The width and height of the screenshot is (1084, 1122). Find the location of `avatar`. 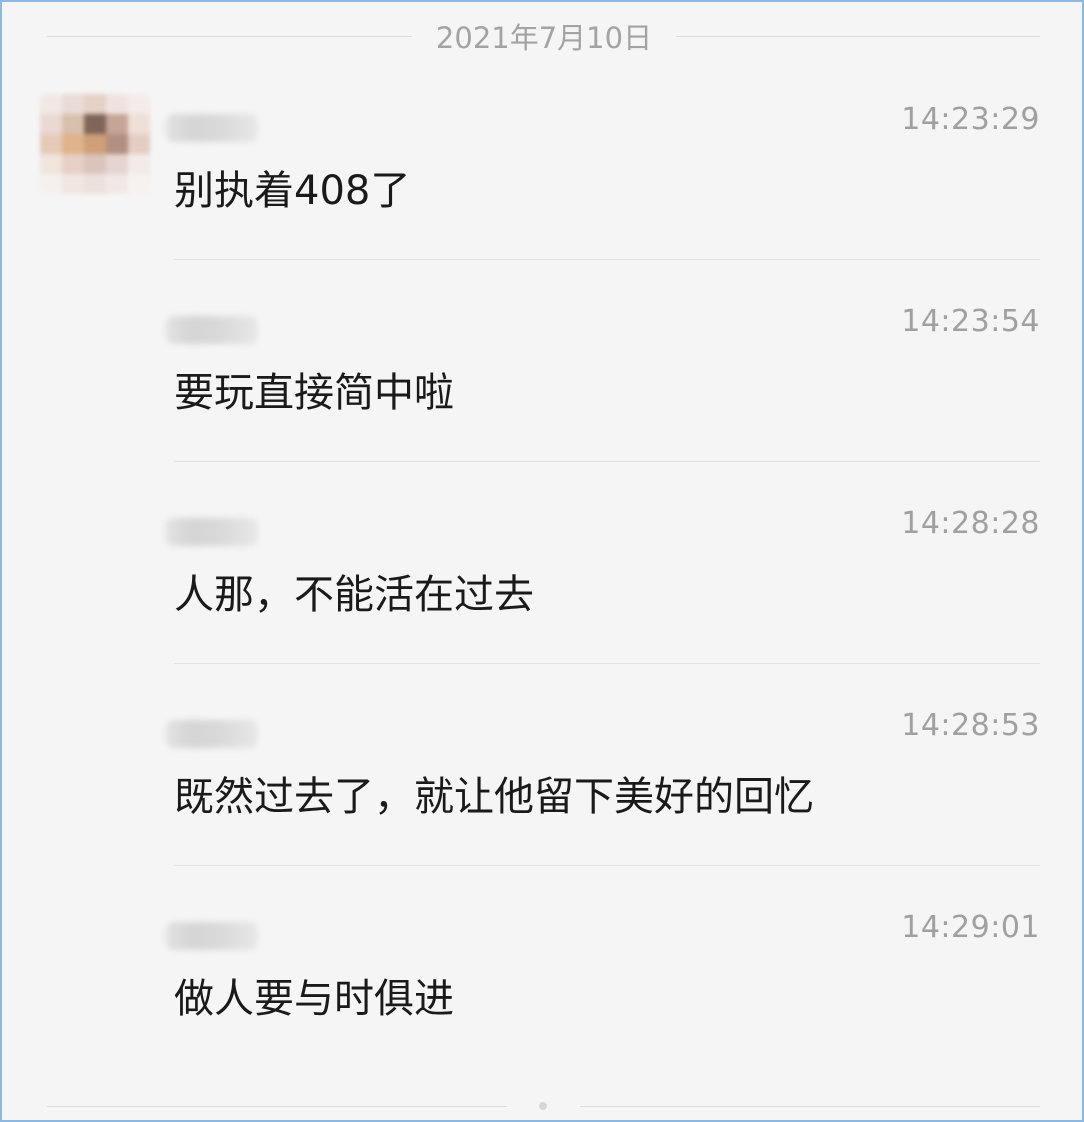

avatar is located at coordinates (95, 144).